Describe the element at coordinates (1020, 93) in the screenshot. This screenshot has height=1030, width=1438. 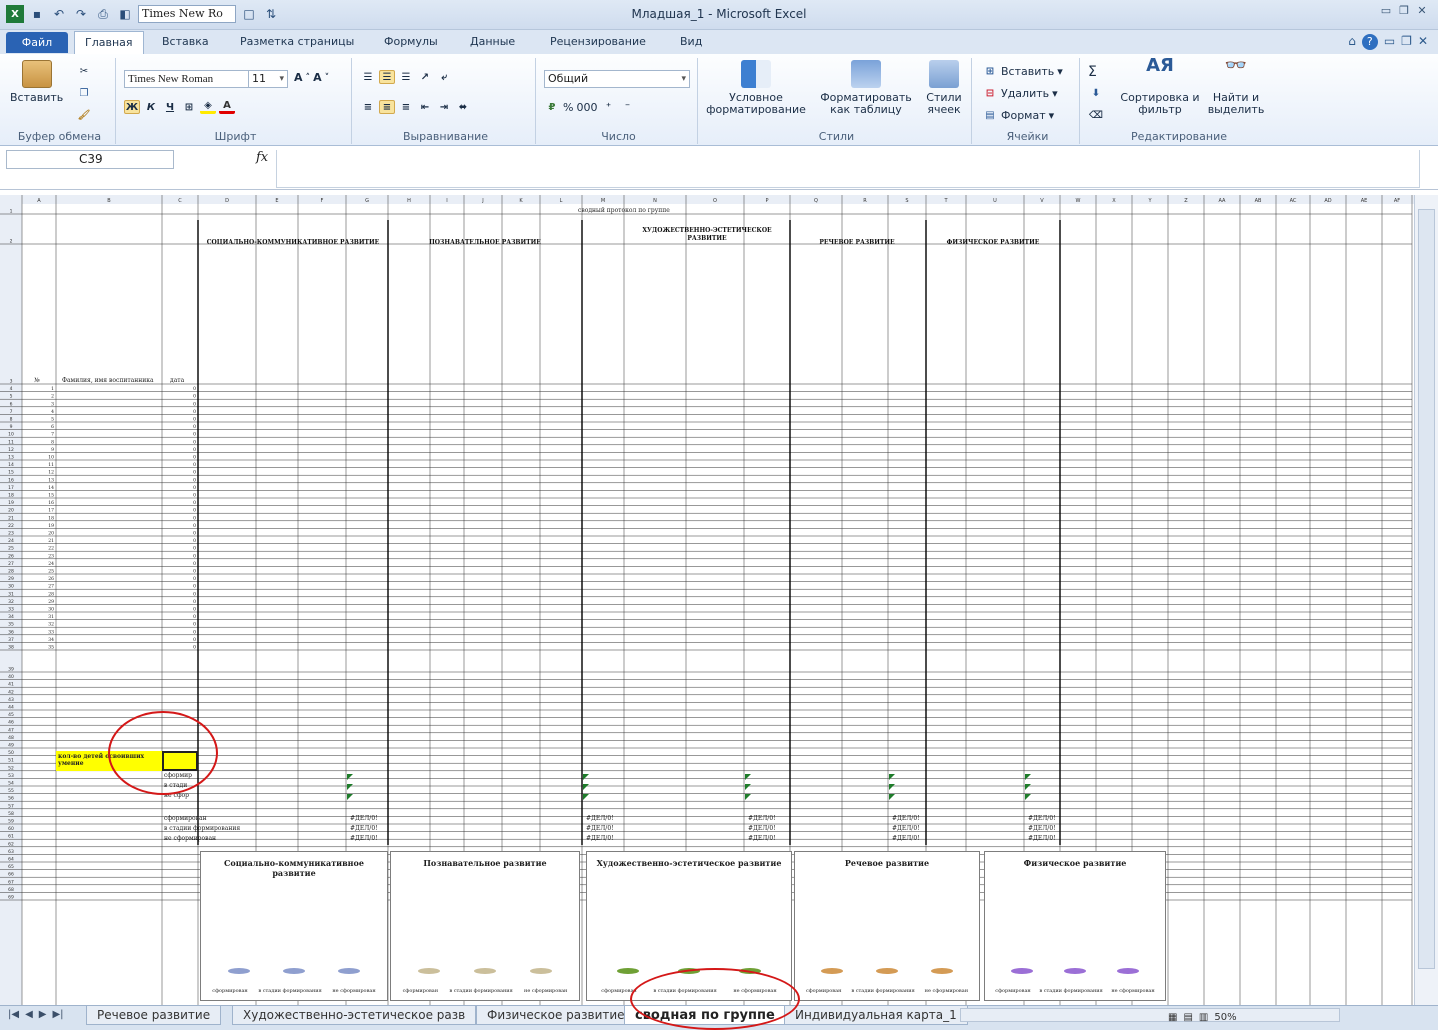
I see `delete-cells-button: ⊟ Удалить ▾` at that location.